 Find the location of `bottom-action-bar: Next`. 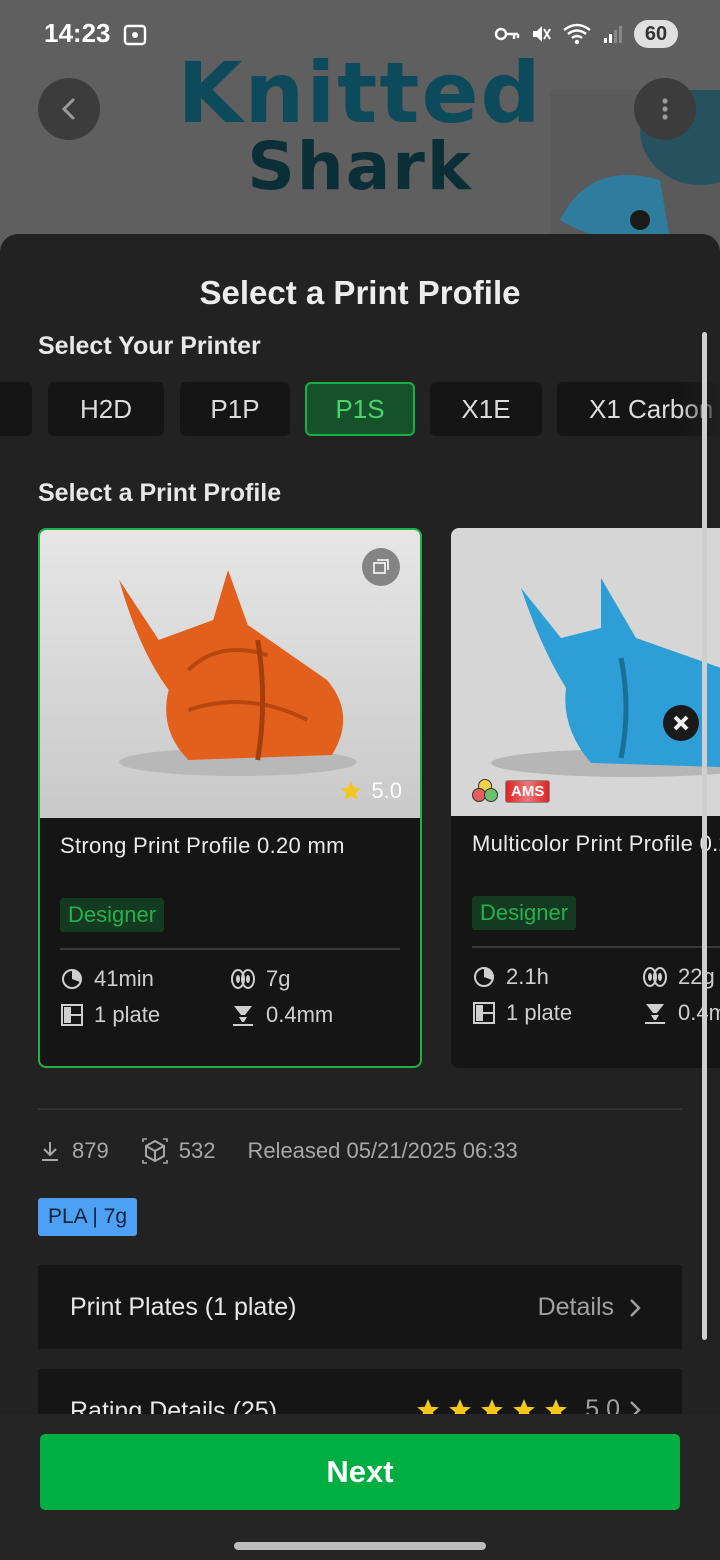

bottom-action-bar: Next is located at coordinates (360, 1487).